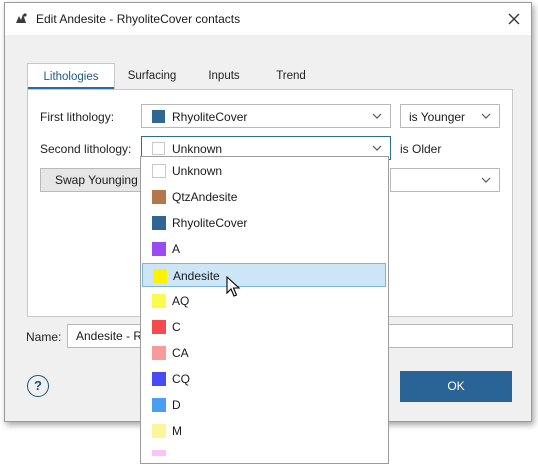 This screenshot has height=464, width=538. I want to click on window-title: Edit Andesite - RhyoliteCover contacts, so click(138, 19).